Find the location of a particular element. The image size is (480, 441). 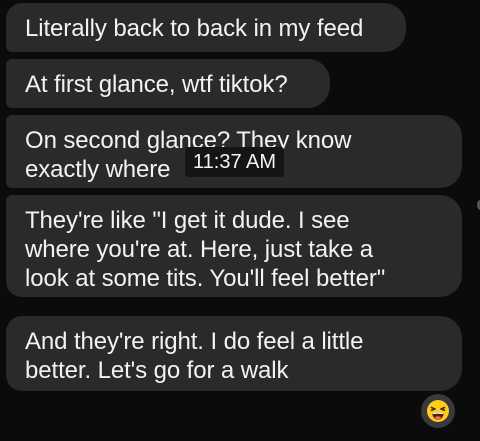

message-bubble: At first glance, wtf tiktok? is located at coordinates (168, 83).